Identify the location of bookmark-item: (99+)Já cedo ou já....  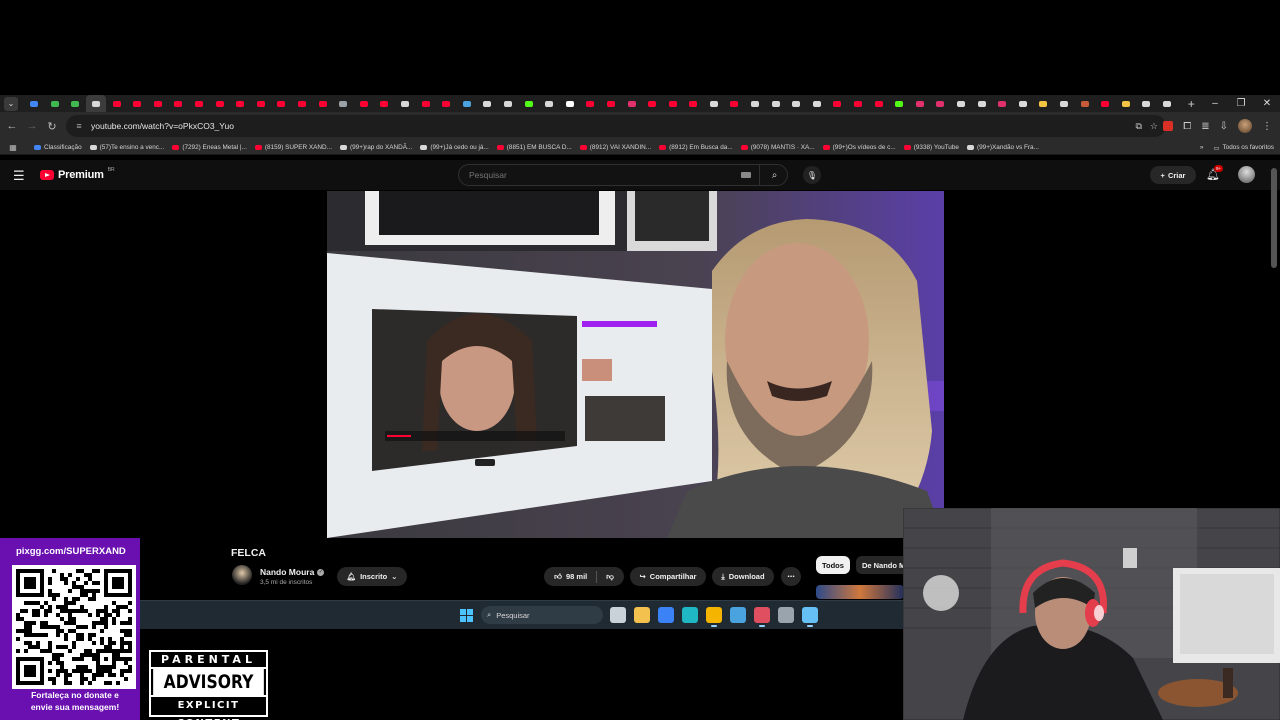
(454, 147).